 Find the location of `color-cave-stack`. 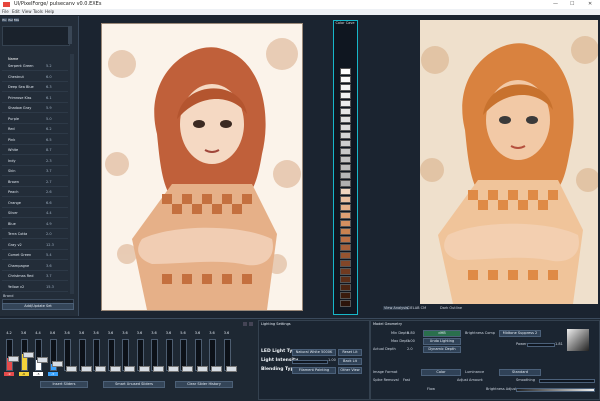

color-cave-stack is located at coordinates (344, 166).